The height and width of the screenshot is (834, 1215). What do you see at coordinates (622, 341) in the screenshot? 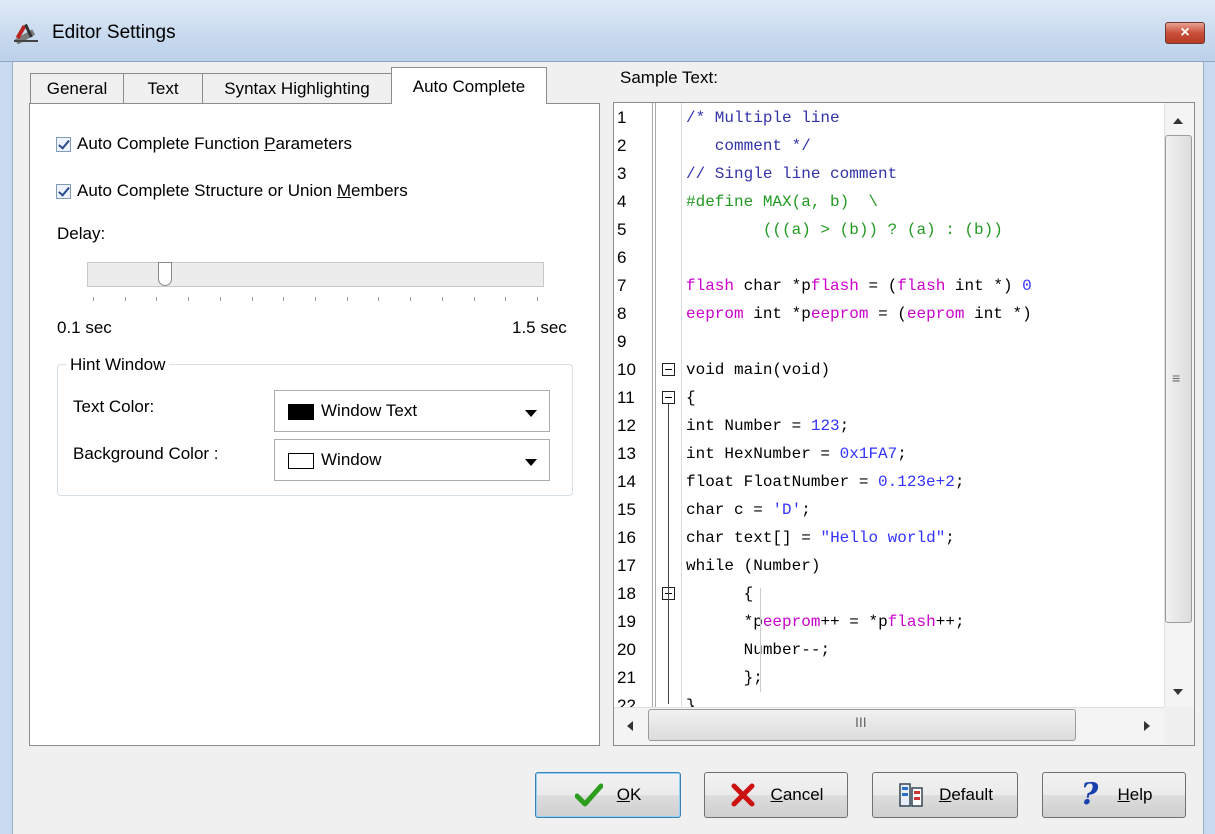
I see `line-number: 9` at bounding box center [622, 341].